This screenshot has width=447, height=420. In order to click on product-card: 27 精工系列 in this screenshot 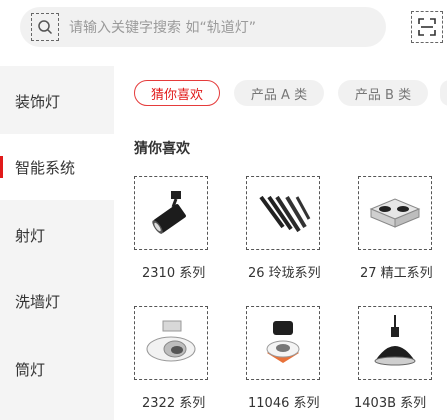, I will do `click(402, 228)`.